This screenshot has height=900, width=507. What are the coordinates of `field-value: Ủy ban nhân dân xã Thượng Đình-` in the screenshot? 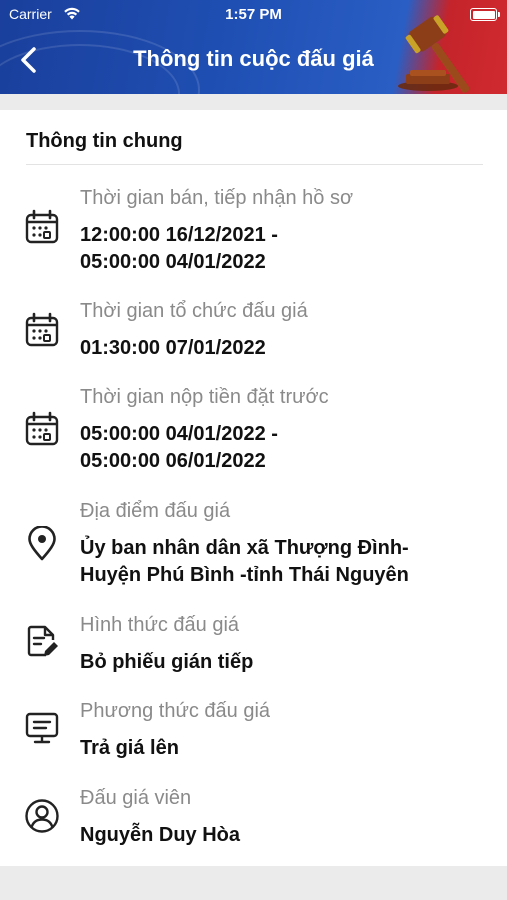 It's located at (244, 548).